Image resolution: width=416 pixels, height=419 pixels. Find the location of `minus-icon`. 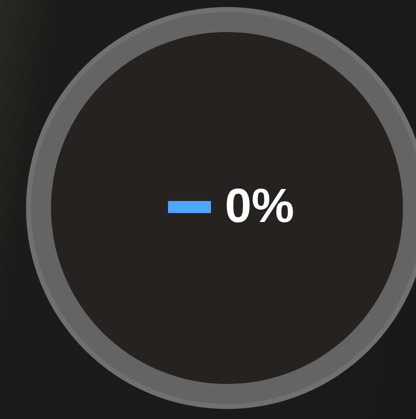

minus-icon is located at coordinates (189, 206).